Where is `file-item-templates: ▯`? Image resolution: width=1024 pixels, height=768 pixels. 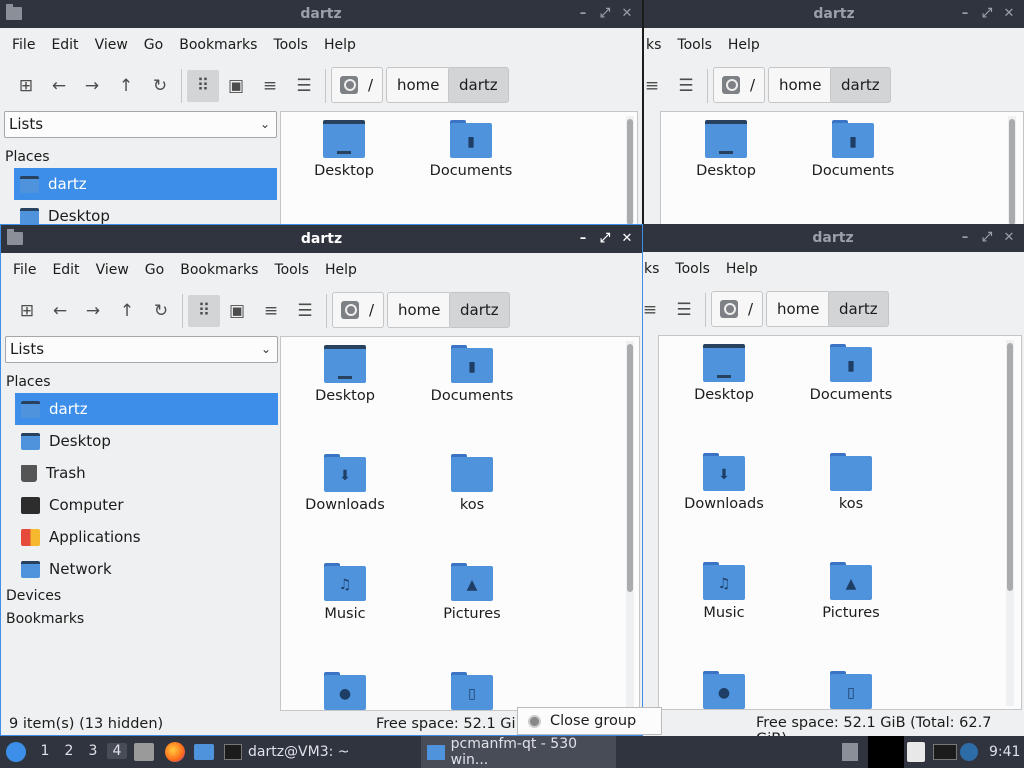
file-item-templates: ▯ is located at coordinates (851, 690).